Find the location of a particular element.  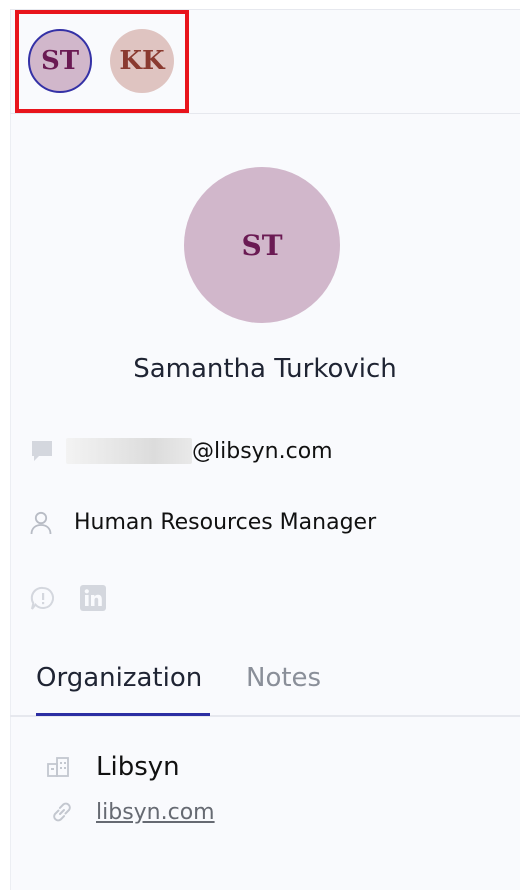

link-icon is located at coordinates (62, 812).